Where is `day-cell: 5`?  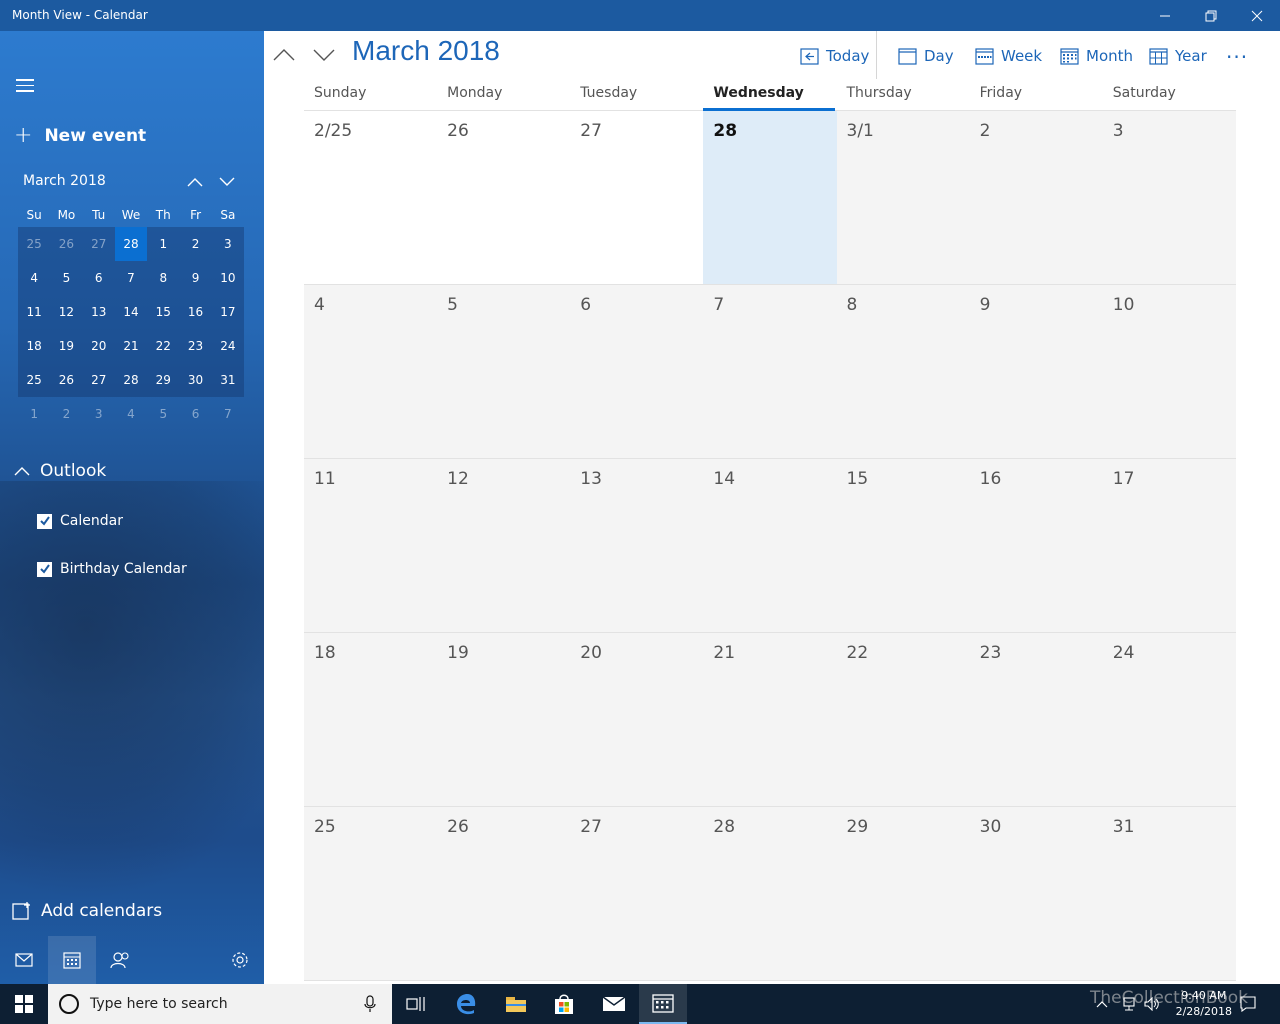
day-cell: 5 is located at coordinates (504, 371).